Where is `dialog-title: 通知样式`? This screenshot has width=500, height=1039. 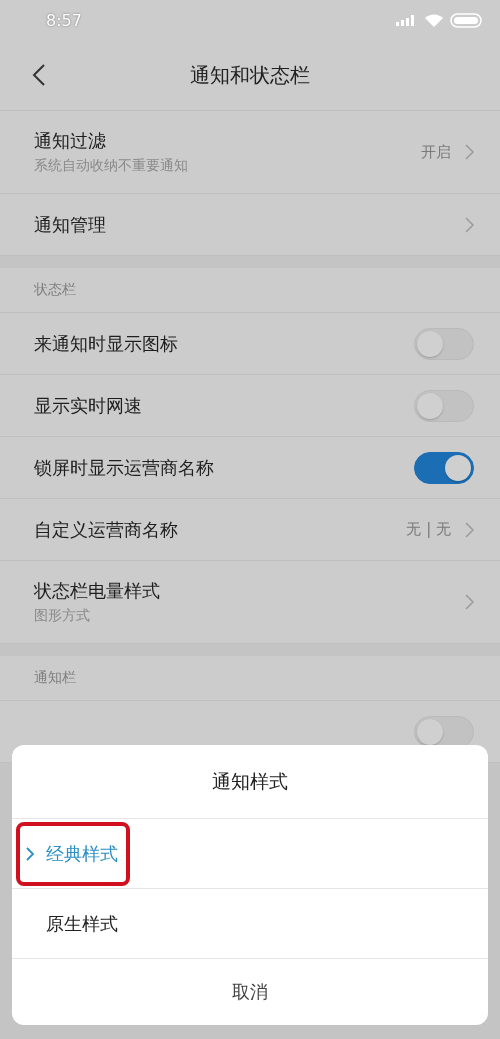
dialog-title: 通知样式 is located at coordinates (250, 782).